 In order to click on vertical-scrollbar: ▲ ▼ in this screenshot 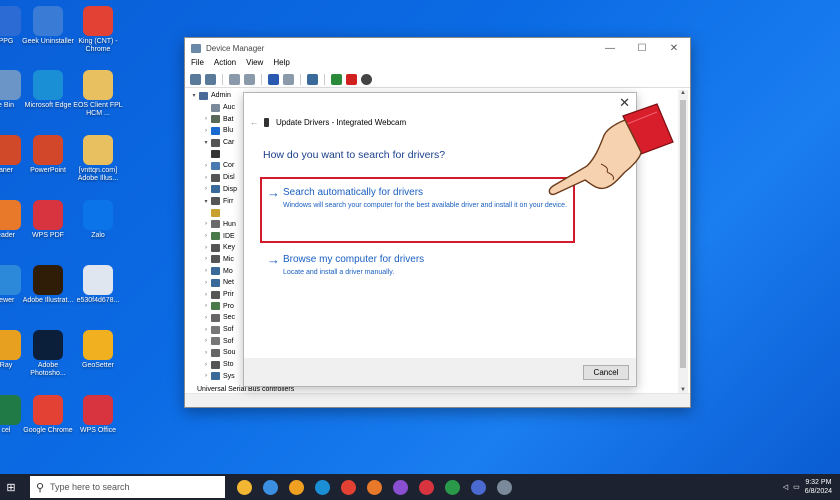, I will do `click(683, 241)`.